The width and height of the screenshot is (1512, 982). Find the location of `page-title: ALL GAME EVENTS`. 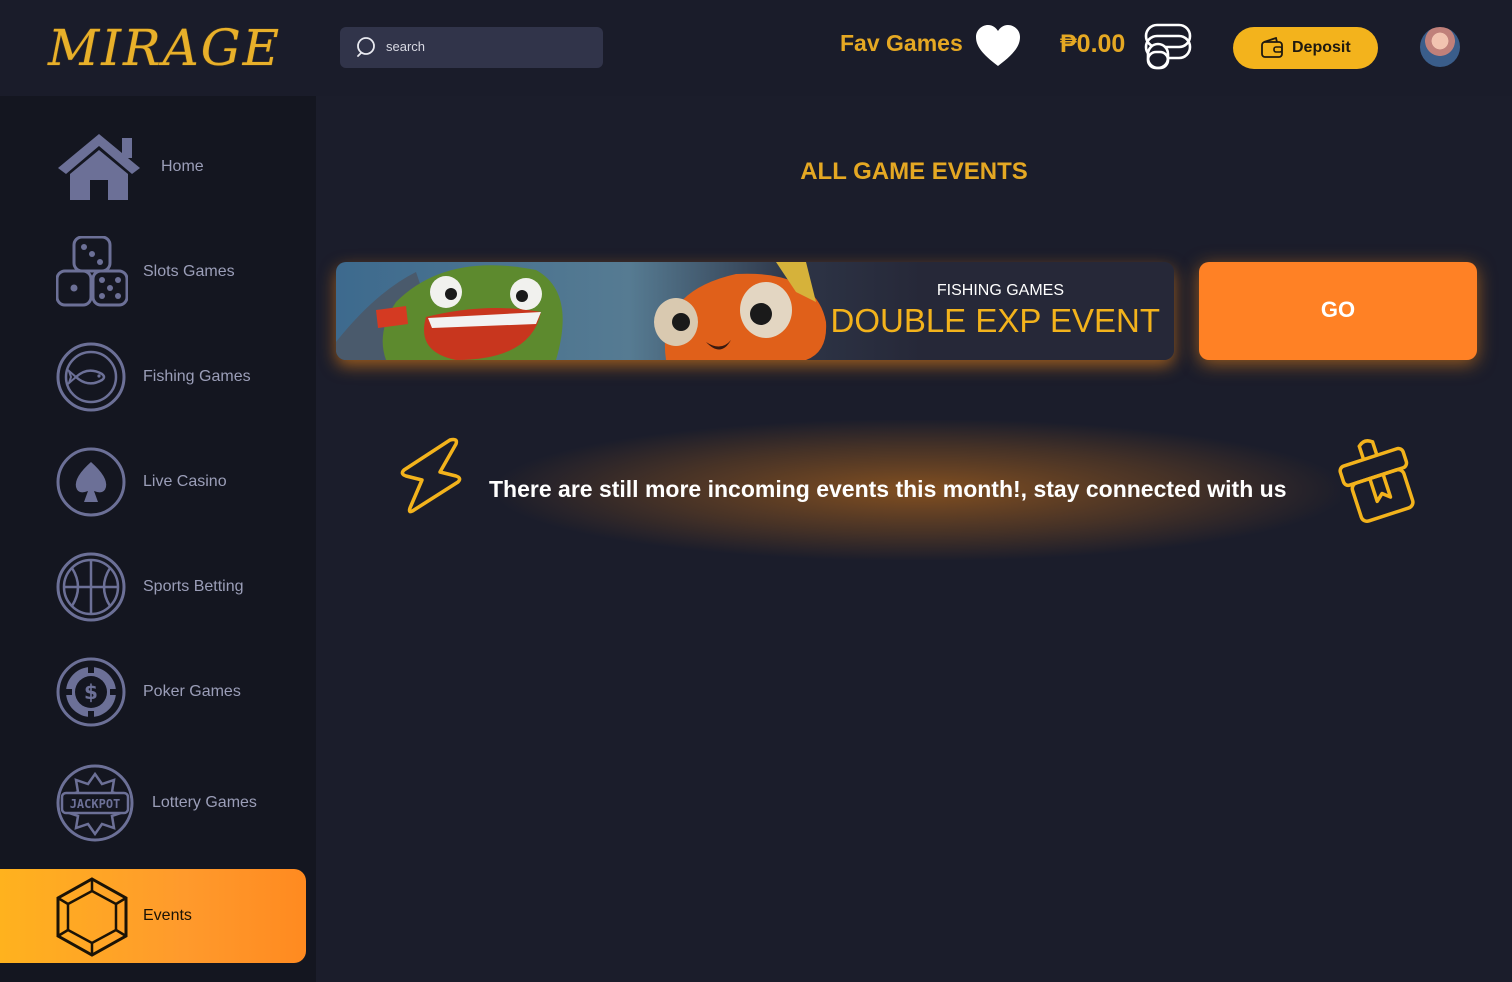

page-title: ALL GAME EVENTS is located at coordinates (914, 171).